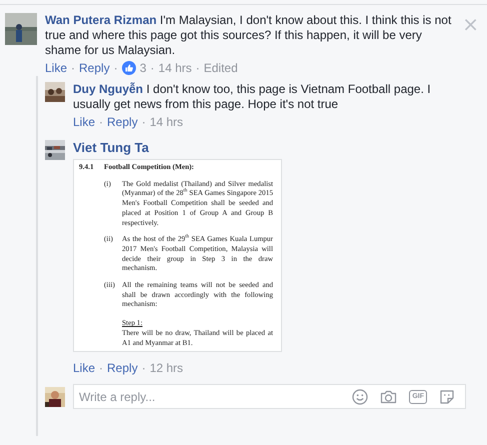 The width and height of the screenshot is (487, 445). What do you see at coordinates (252, 97) in the screenshot?
I see `comment-text: Duy Nguyễn I don't know too, this page is Vietnam Football page. I usually get news from this page. Hope it's not true` at bounding box center [252, 97].